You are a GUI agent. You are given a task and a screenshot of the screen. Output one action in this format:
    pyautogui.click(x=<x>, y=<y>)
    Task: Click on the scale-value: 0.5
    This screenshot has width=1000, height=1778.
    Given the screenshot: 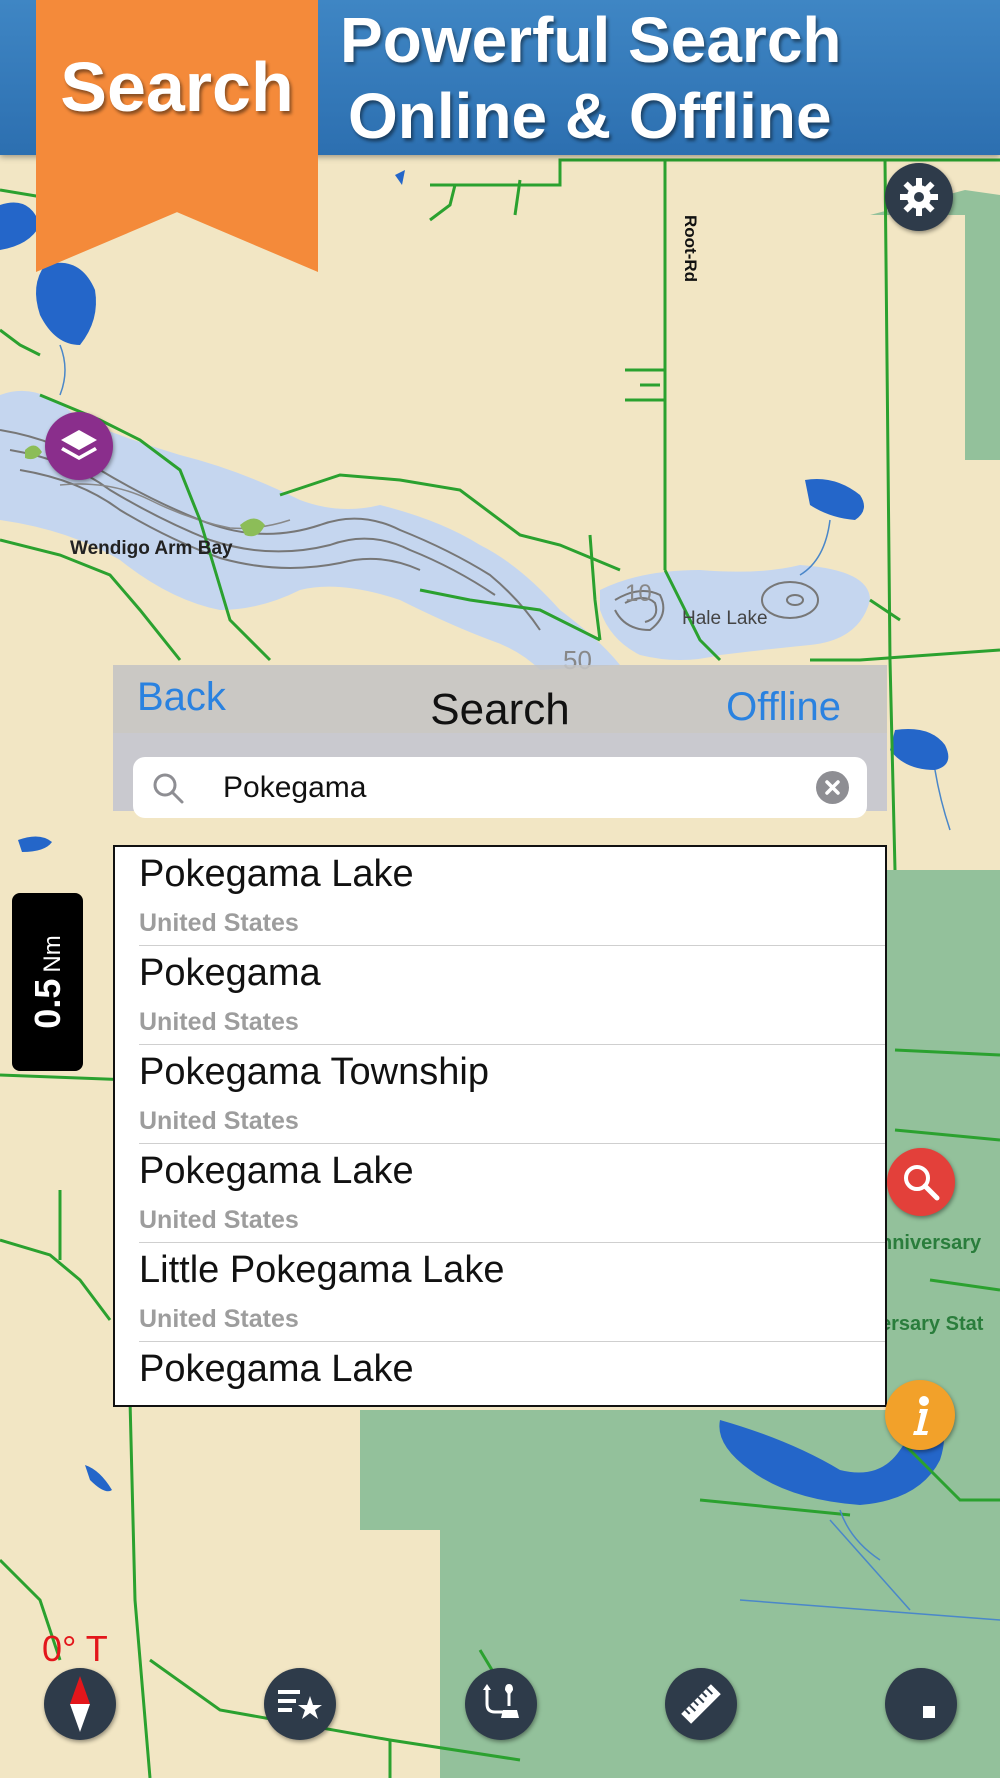 What is the action you would take?
    pyautogui.click(x=47, y=1003)
    